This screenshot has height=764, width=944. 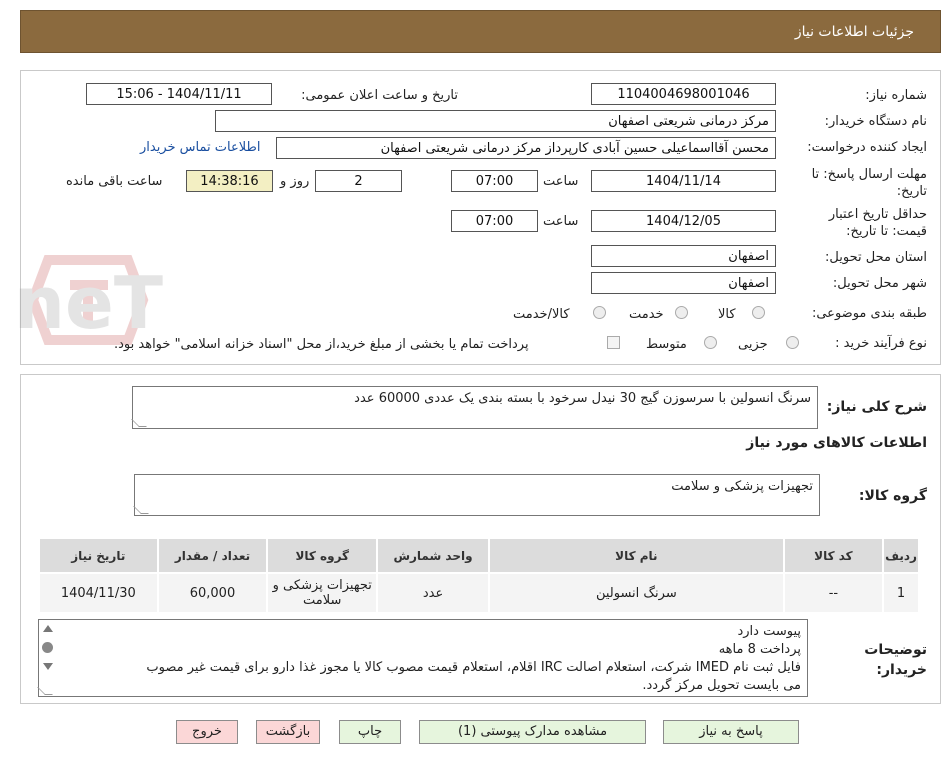 I want to click on view-attachments-button: مشاهده مدارک پیوستی (1), so click(x=532, y=732).